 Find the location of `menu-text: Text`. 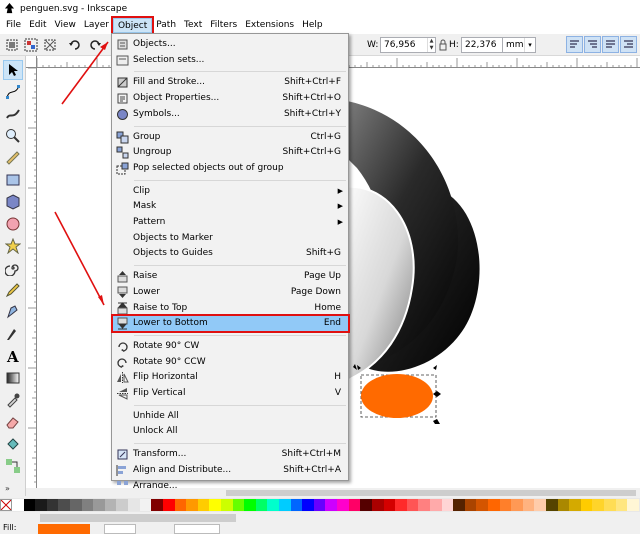

menu-text: Text is located at coordinates (193, 25).